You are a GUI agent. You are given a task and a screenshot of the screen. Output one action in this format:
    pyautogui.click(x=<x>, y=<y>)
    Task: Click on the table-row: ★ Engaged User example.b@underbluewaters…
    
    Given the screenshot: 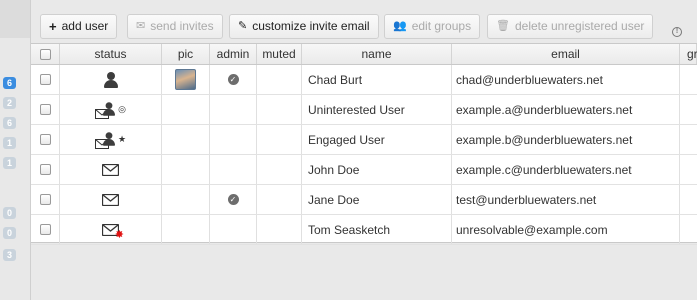 What is the action you would take?
    pyautogui.click(x=364, y=140)
    